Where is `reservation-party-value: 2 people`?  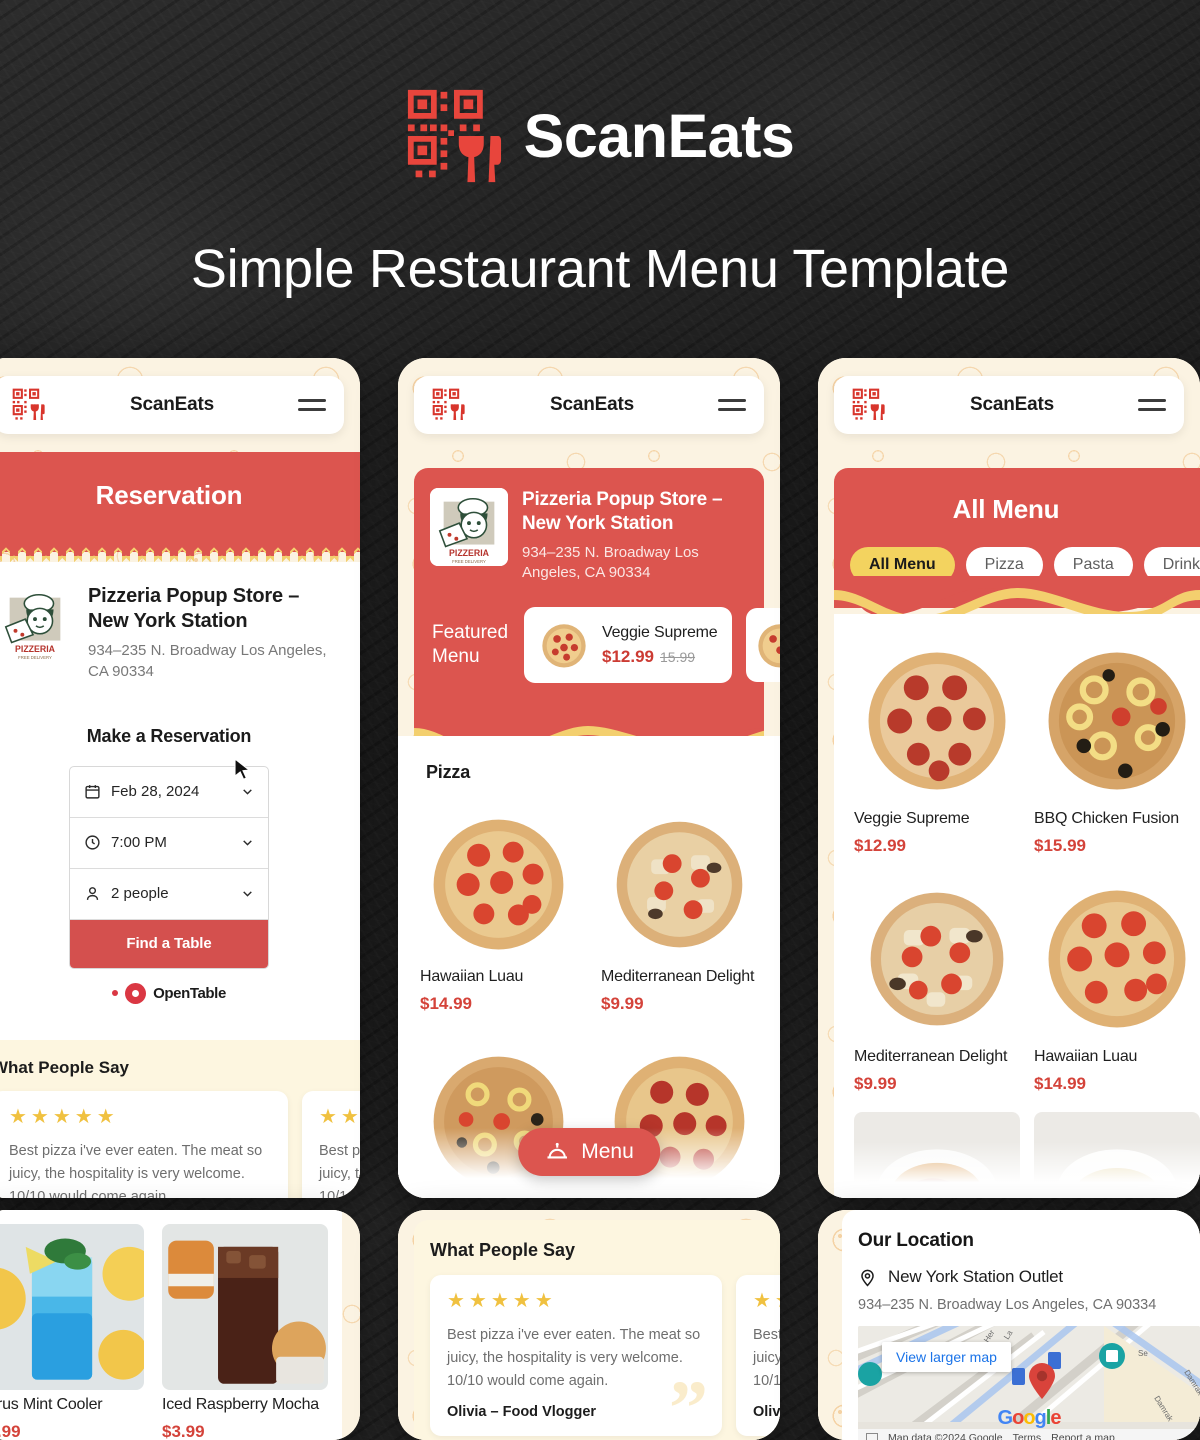
reservation-party-value: 2 people is located at coordinates (140, 894).